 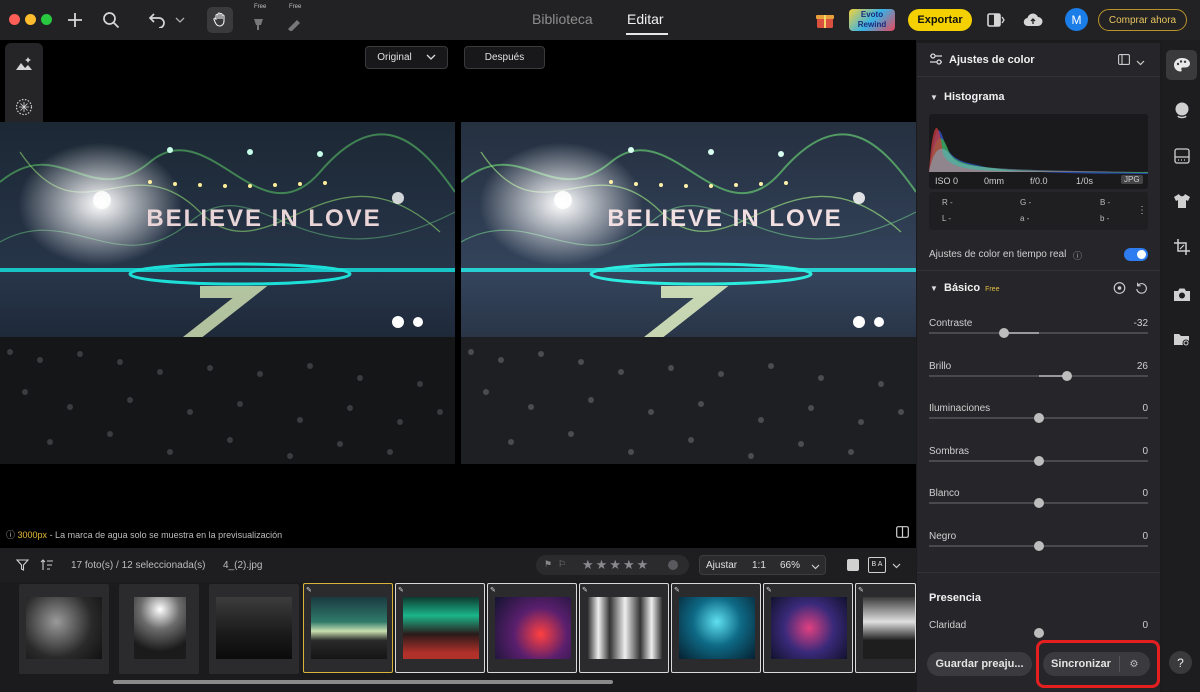 I want to click on visibility-eye-icon, so click(x=1119, y=289).